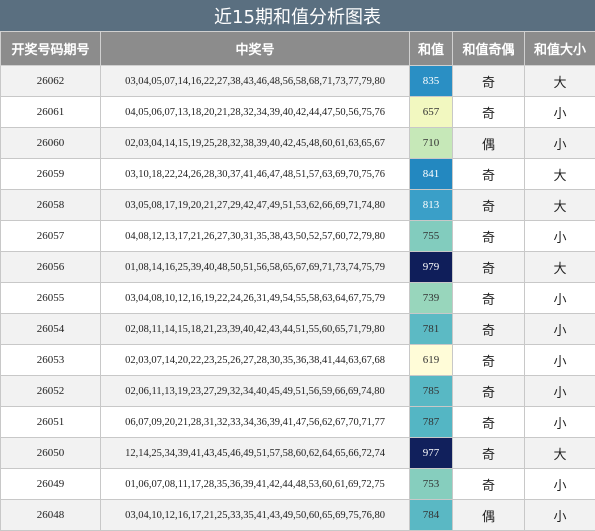  I want to click on issue-cell: 26060, so click(51, 143).